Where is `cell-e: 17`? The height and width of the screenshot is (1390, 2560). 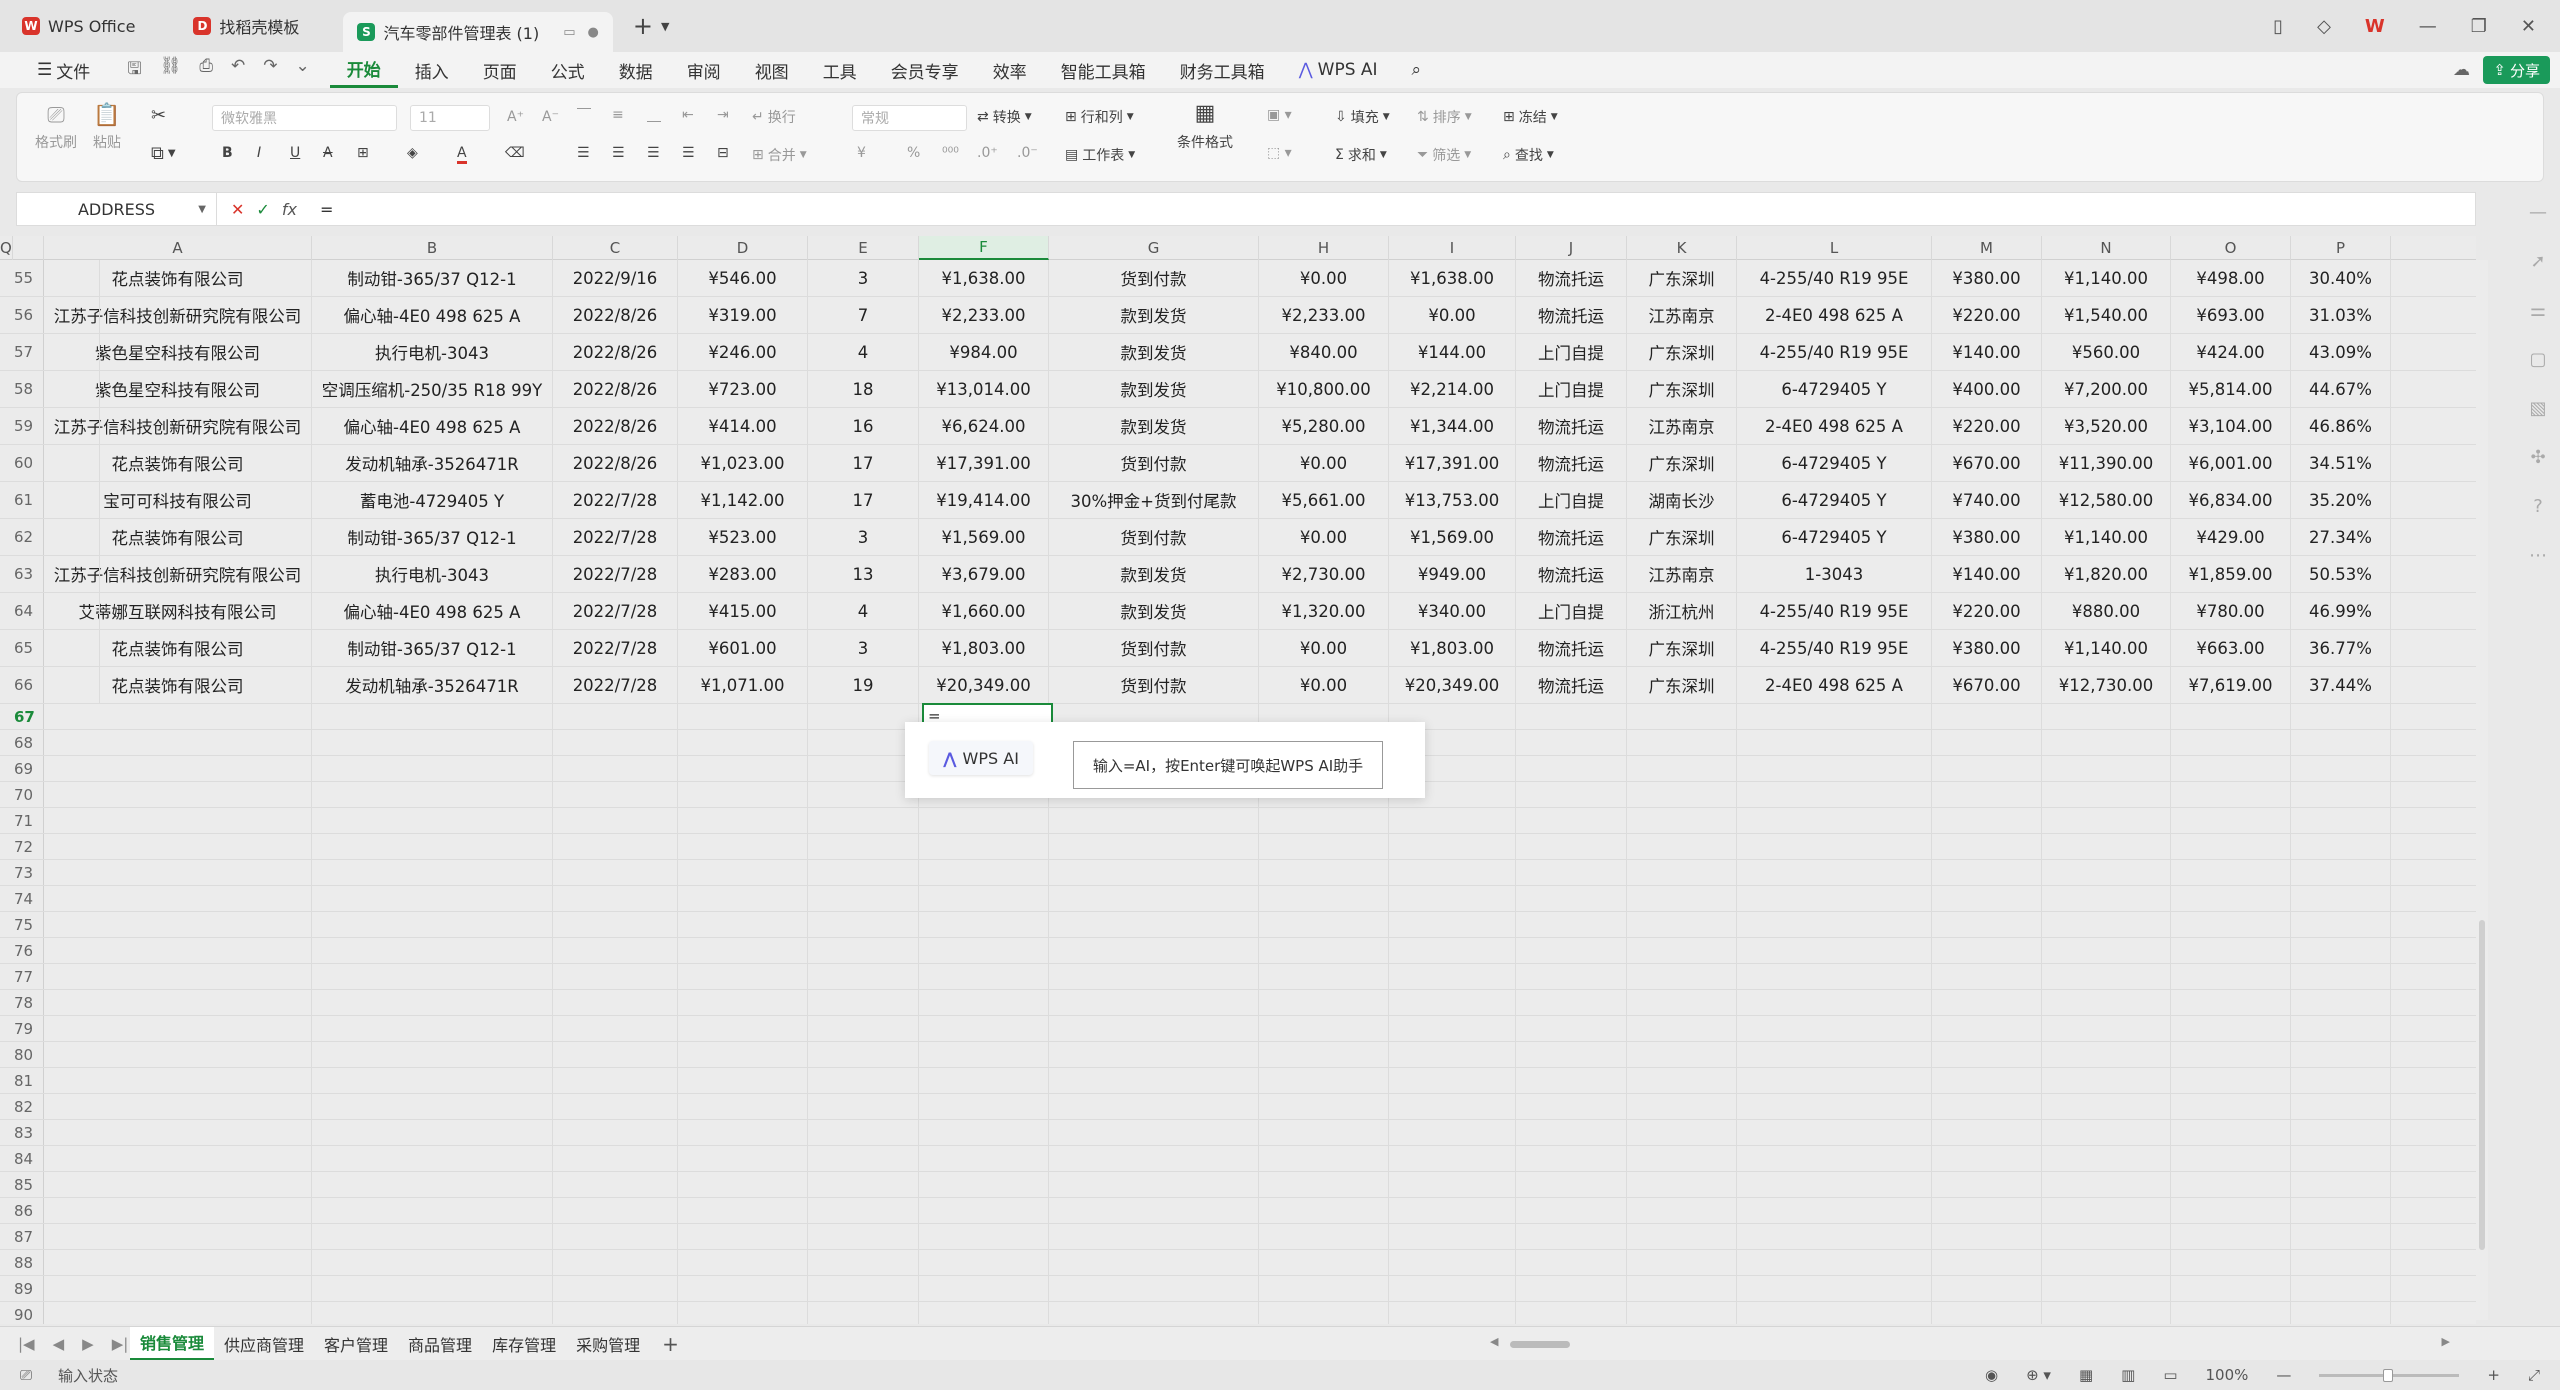 cell-e: 17 is located at coordinates (863, 463).